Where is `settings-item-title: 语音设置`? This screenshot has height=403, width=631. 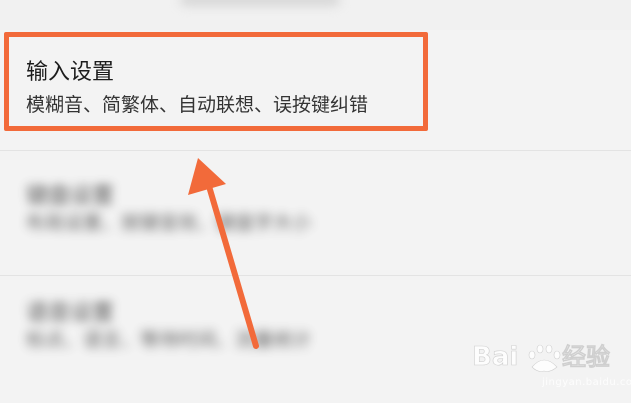 settings-item-title: 语音设置 is located at coordinates (70, 313).